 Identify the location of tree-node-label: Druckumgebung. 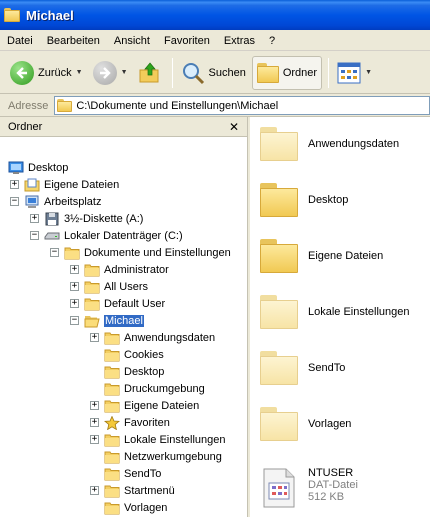
(164, 388).